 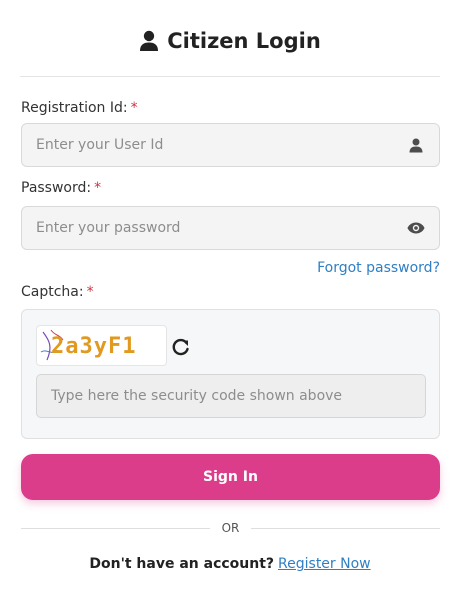 What do you see at coordinates (74, 108) in the screenshot?
I see `registration-label-text: Registration Id:` at bounding box center [74, 108].